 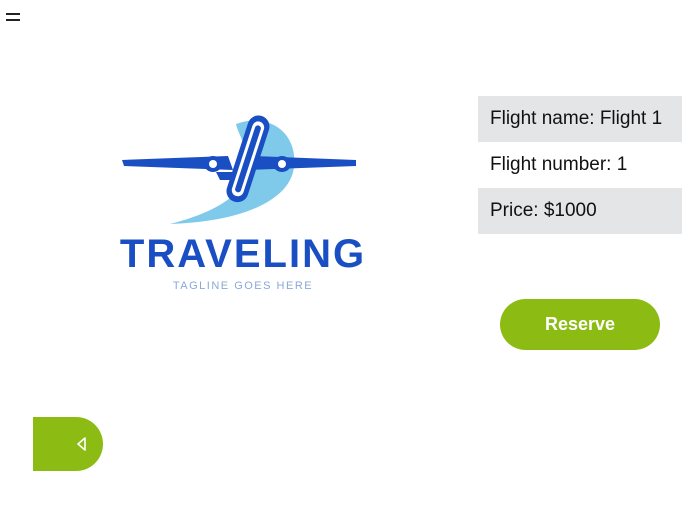 What do you see at coordinates (559, 164) in the screenshot?
I see `flight-number: Flight number: 1` at bounding box center [559, 164].